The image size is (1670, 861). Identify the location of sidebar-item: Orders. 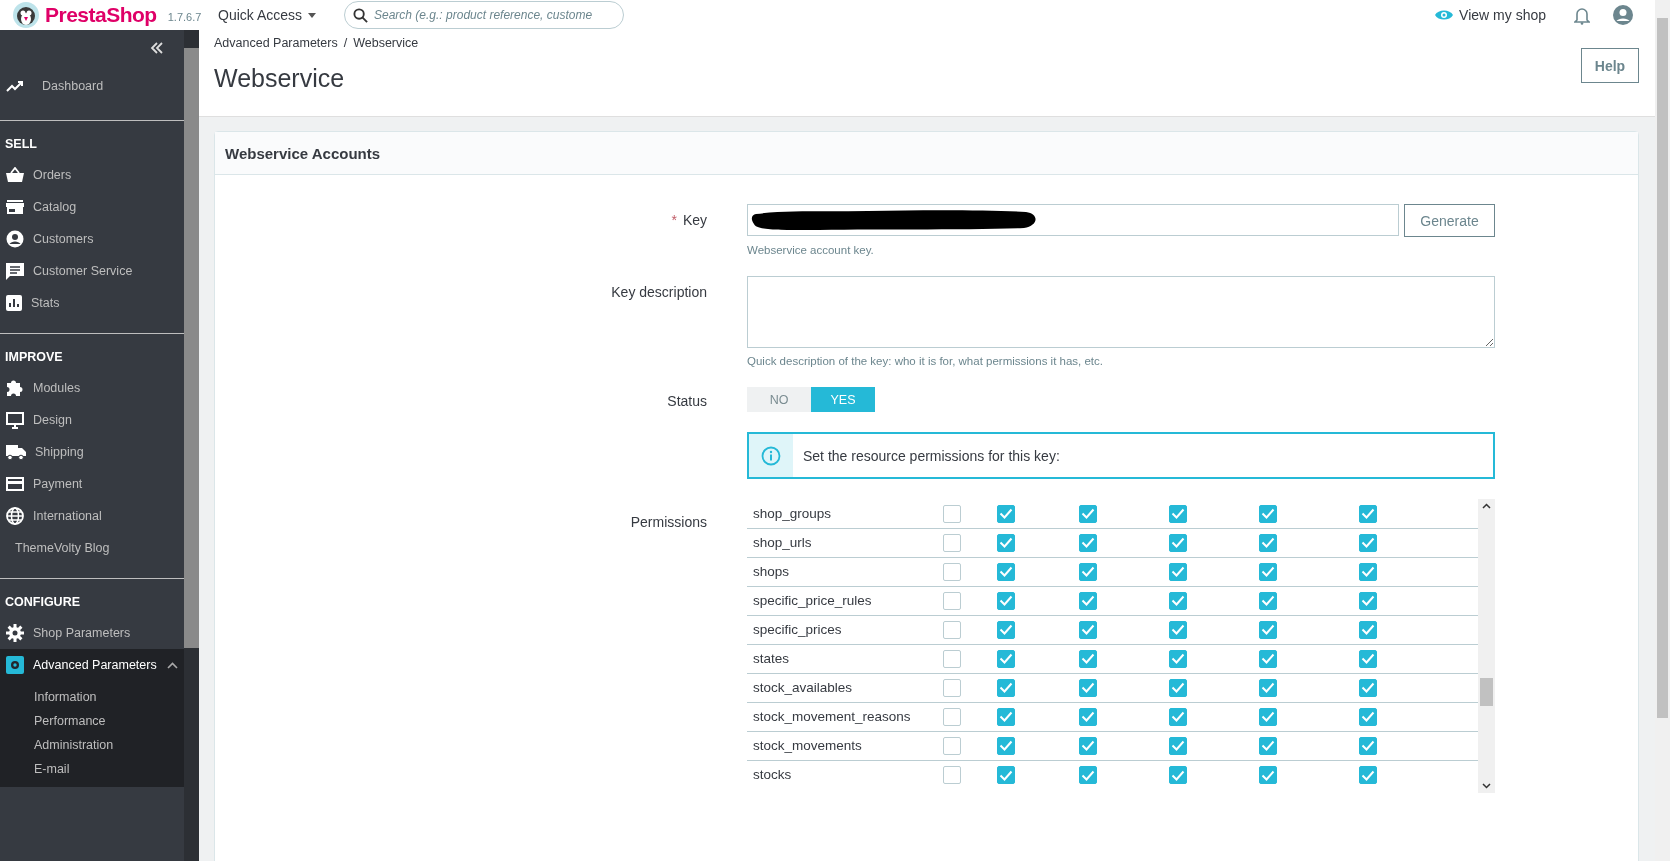
(92, 175).